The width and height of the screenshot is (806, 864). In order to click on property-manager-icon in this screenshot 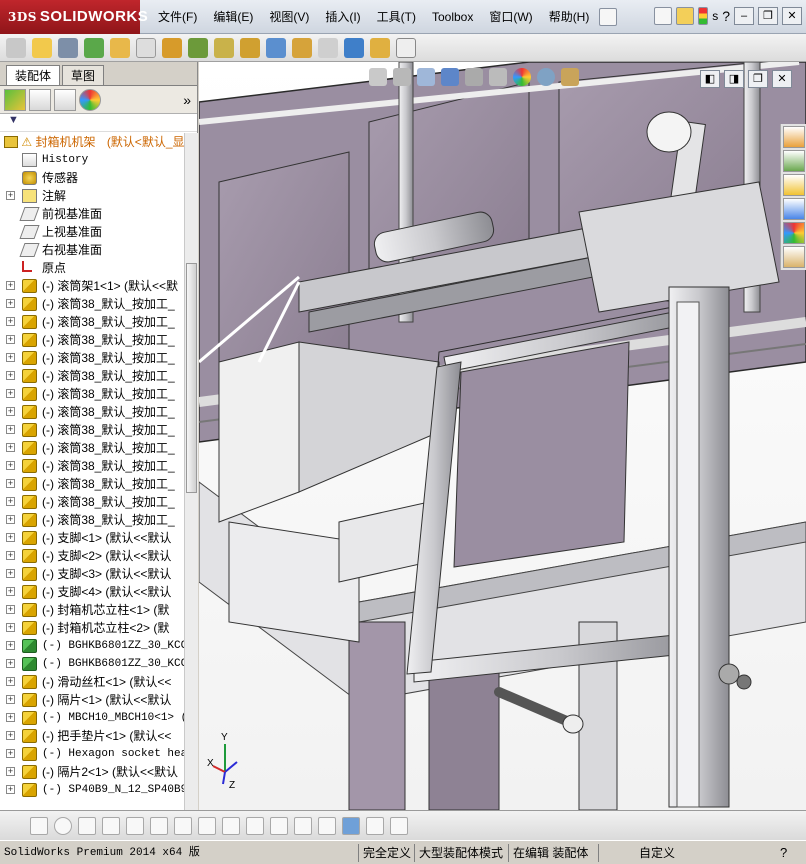, I will do `click(40, 99)`.